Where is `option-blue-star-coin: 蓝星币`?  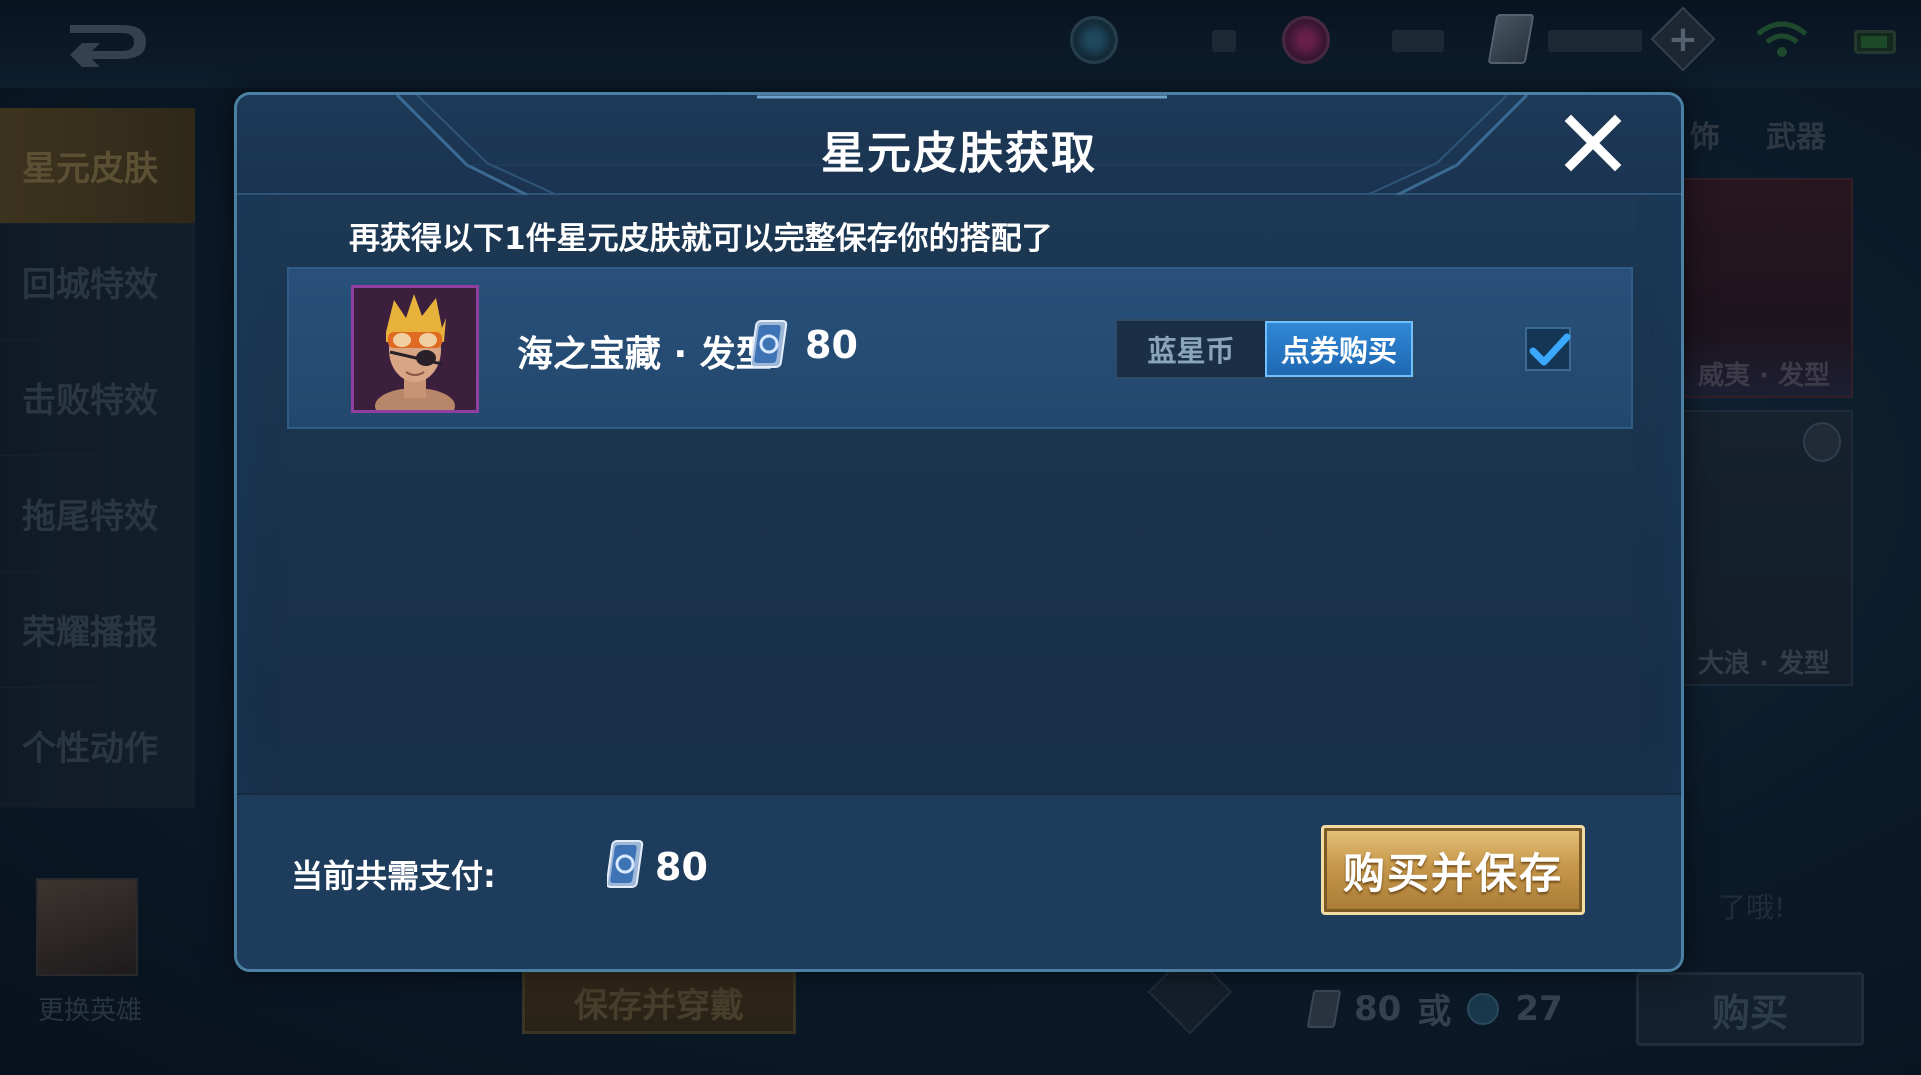
option-blue-star-coin: 蓝星币 is located at coordinates (1191, 349).